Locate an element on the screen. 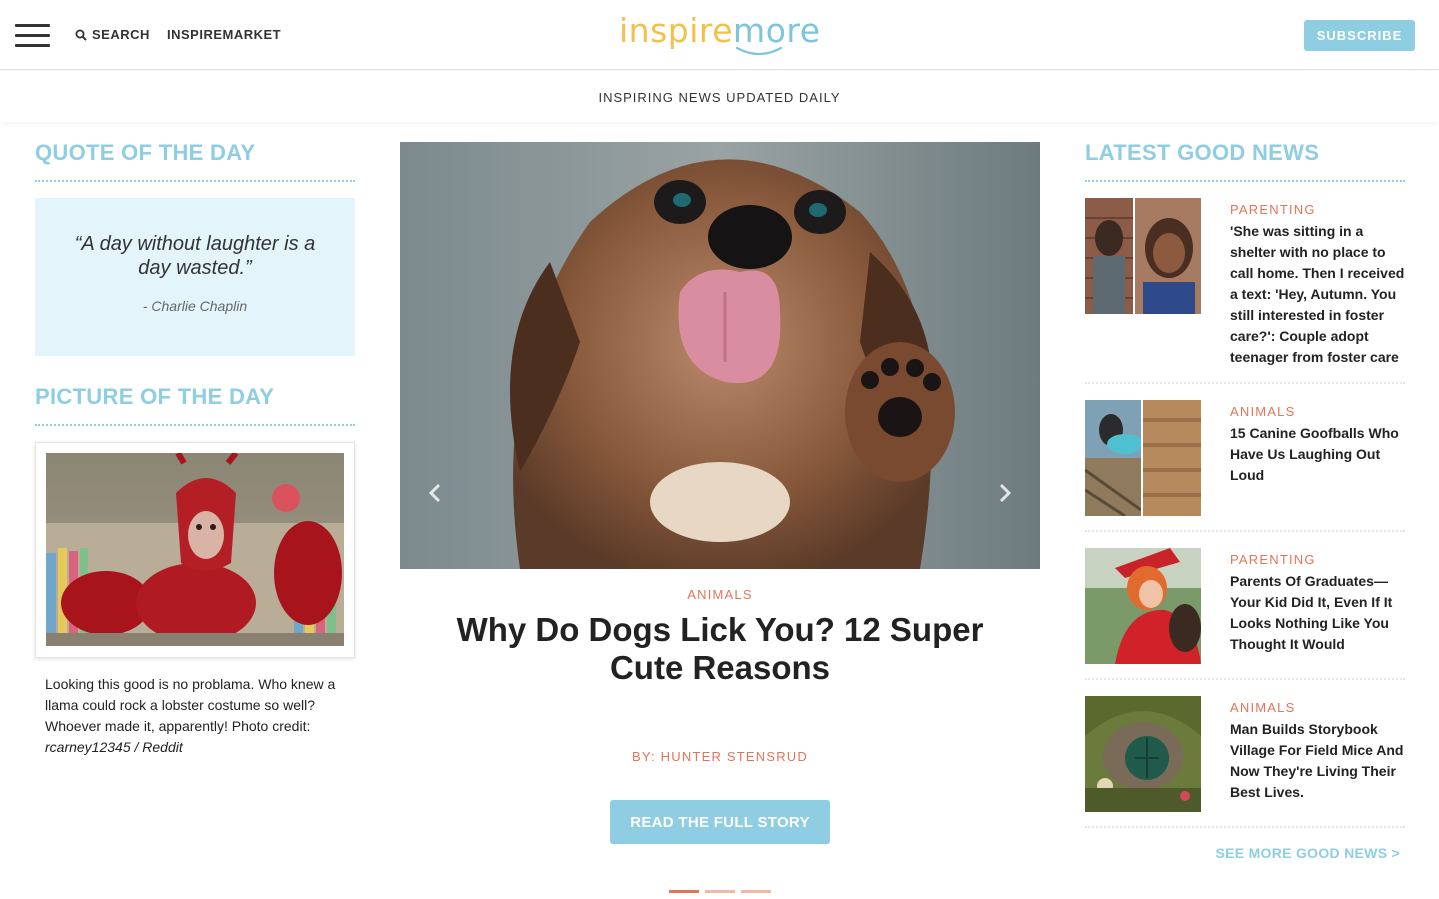 This screenshot has width=1439, height=899. quote-author: - Charlie Chaplin is located at coordinates (195, 306).